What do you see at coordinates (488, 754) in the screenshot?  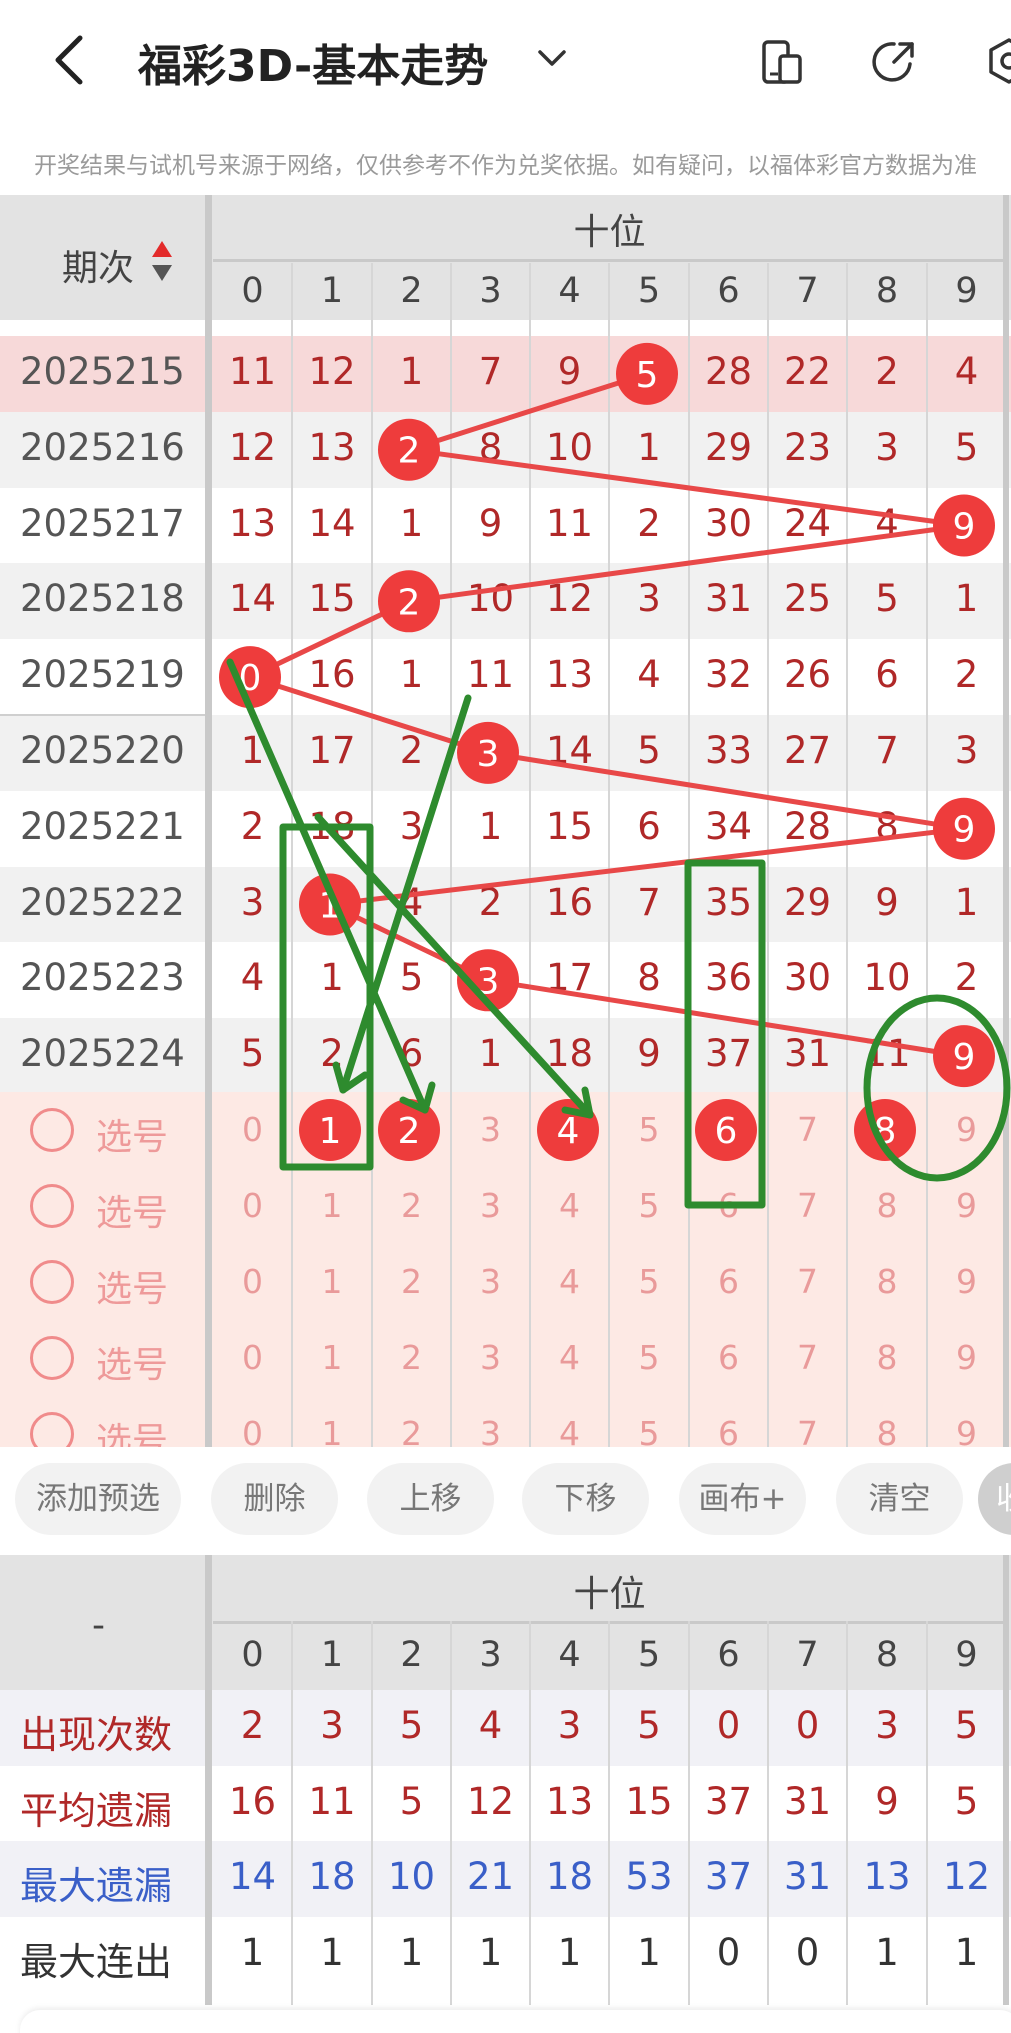 I see `hit-ball-number: 3` at bounding box center [488, 754].